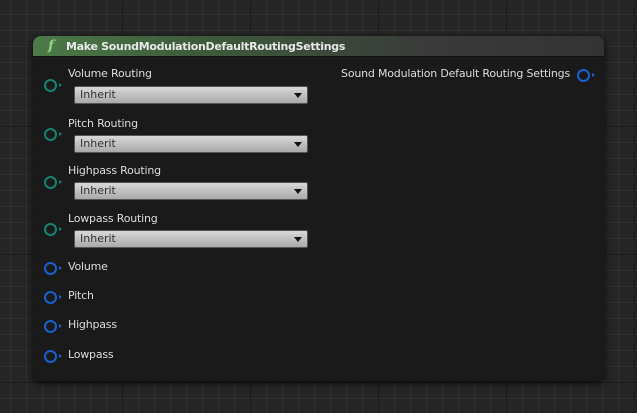 This screenshot has height=413, width=637. What do you see at coordinates (53, 182) in the screenshot?
I see `highpass-routing-pin` at bounding box center [53, 182].